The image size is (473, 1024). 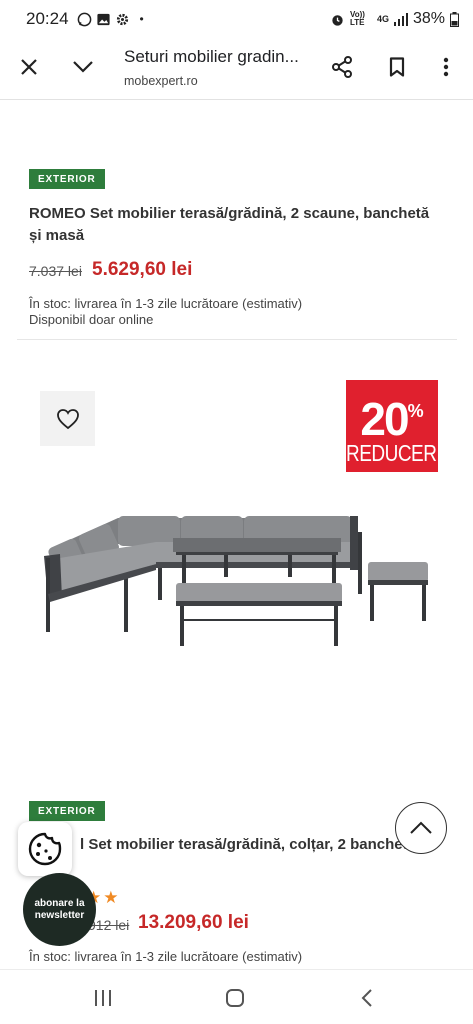 I want to click on old-price: 7.037 lei, so click(x=55, y=271).